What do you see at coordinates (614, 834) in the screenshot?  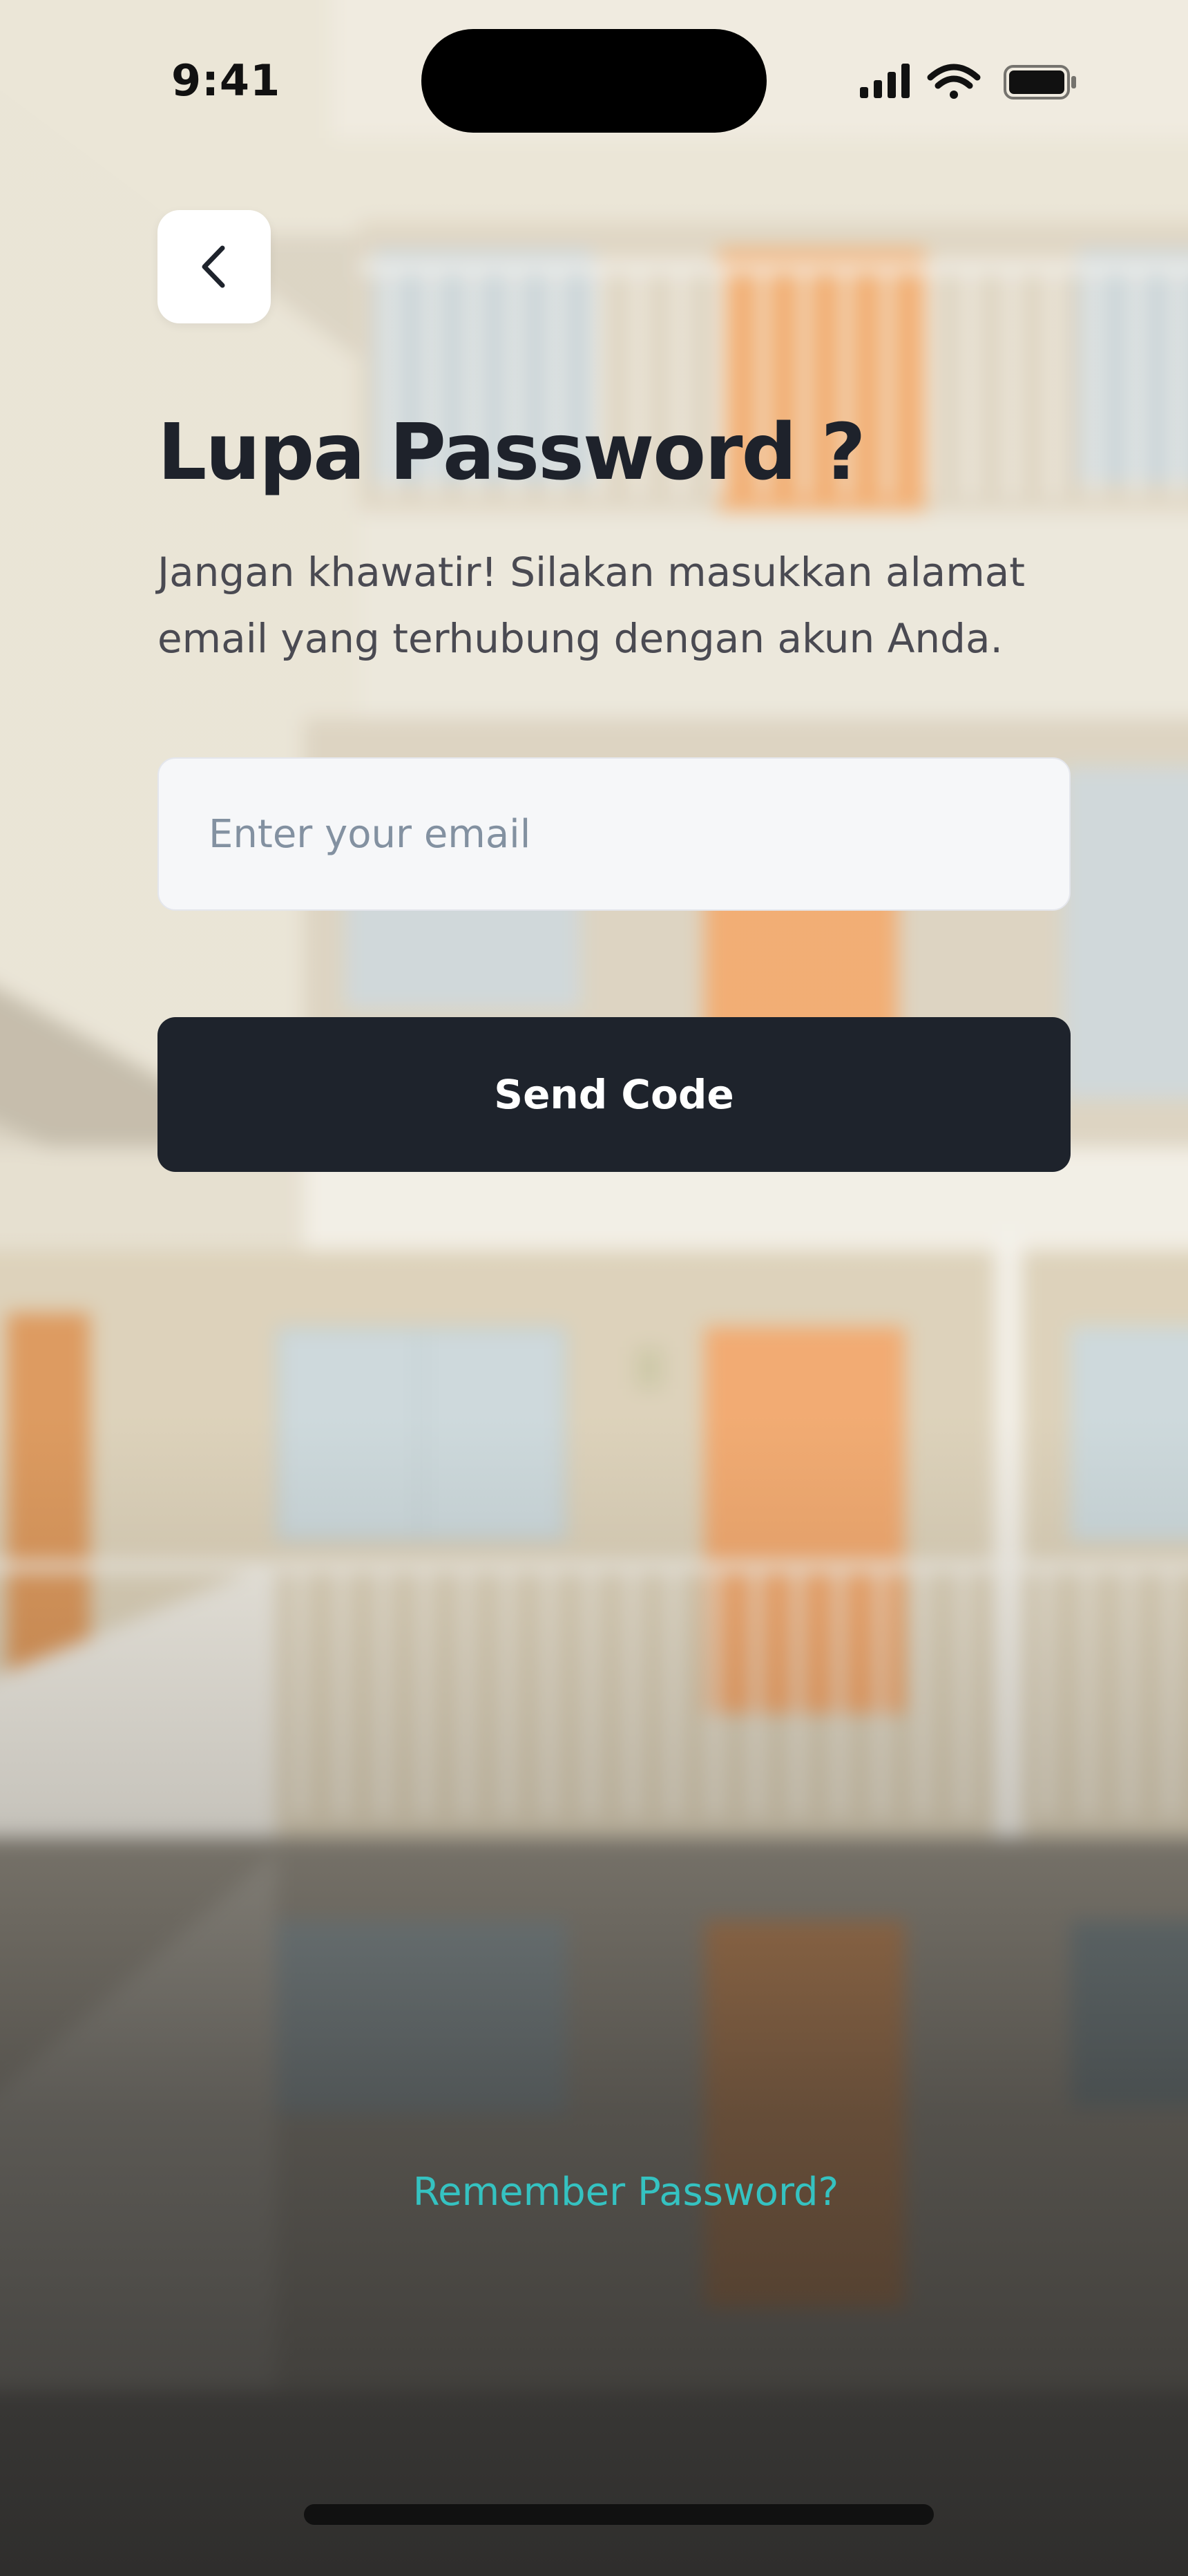 I see `email-input` at bounding box center [614, 834].